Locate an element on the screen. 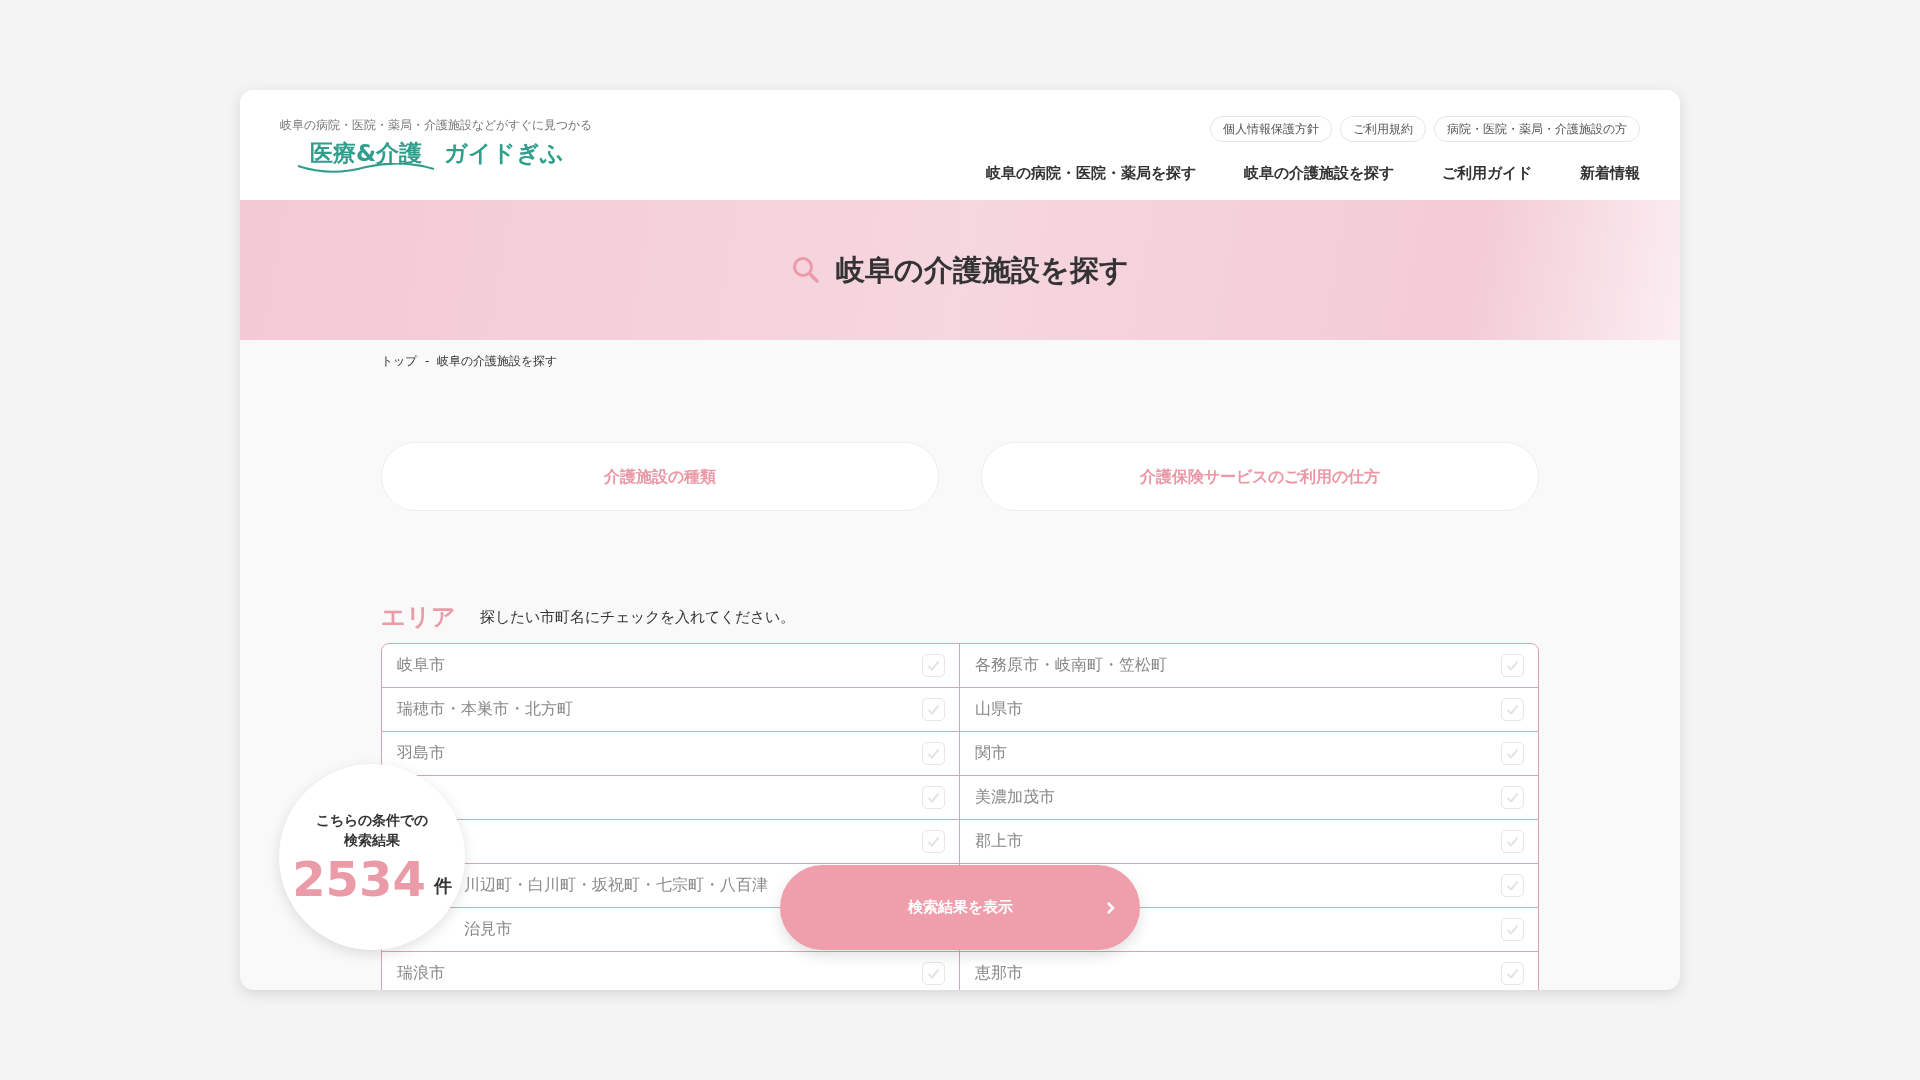  breadcrumb-link: トップ is located at coordinates (399, 361).